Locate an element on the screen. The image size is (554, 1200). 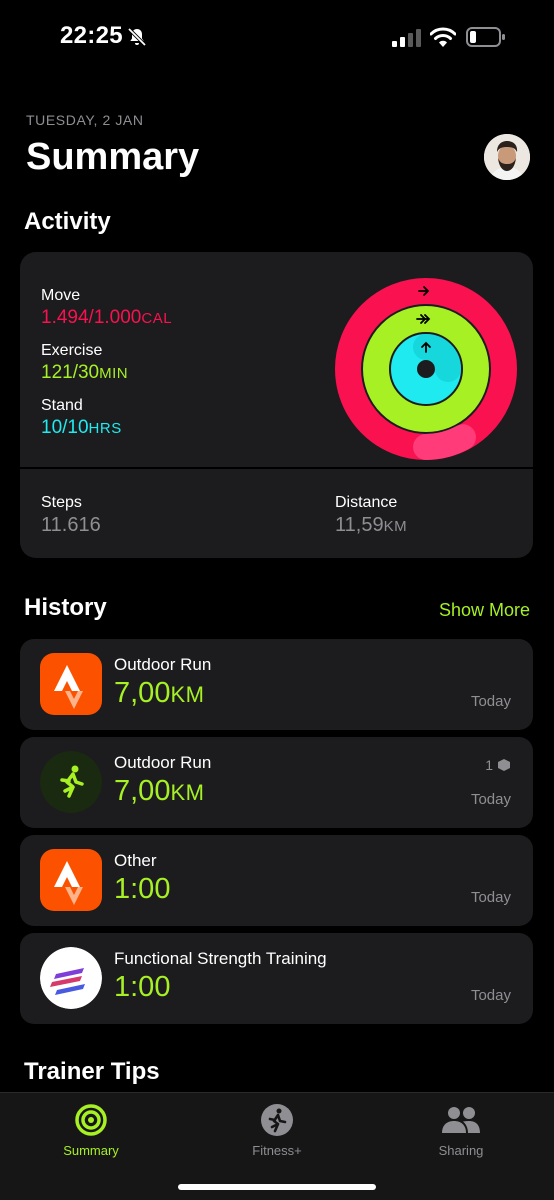
tab-label: Fitness+ is located at coordinates (277, 1150).